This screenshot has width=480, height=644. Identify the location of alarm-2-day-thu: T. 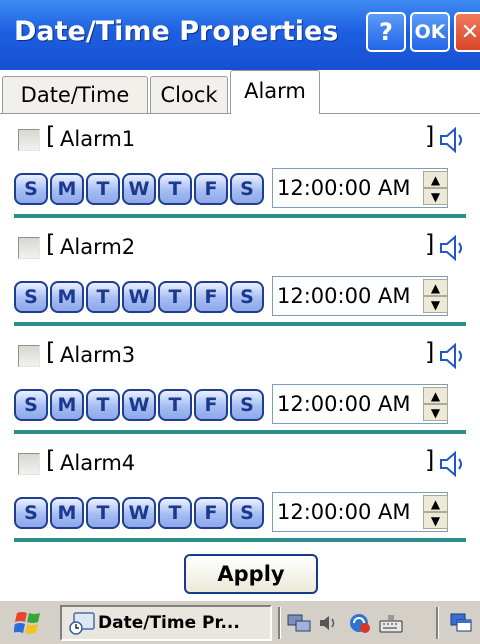
(175, 297).